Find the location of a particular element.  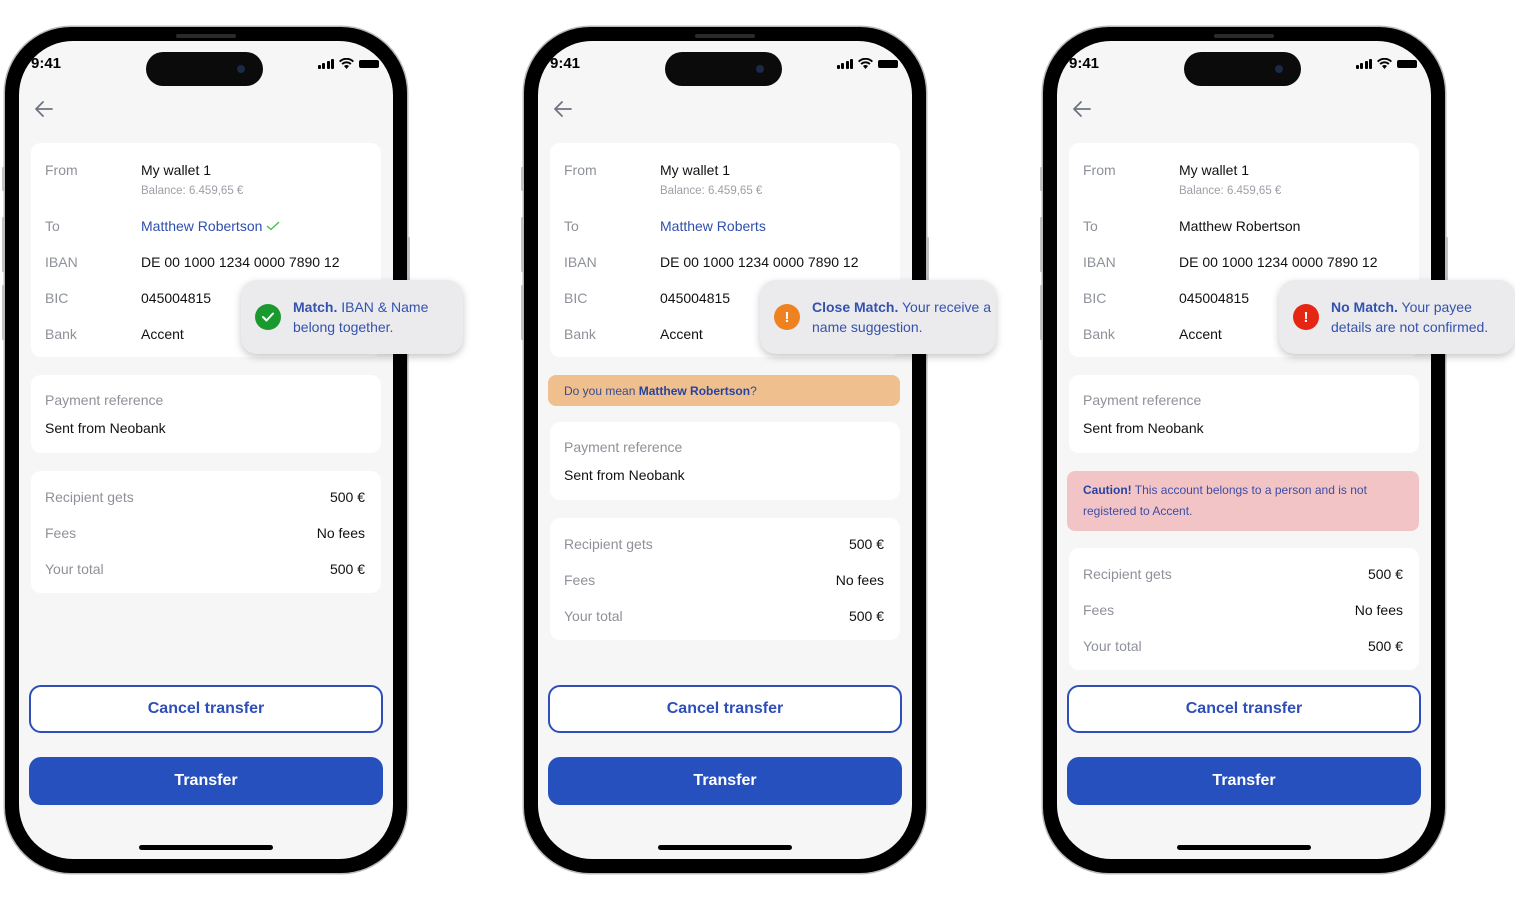

match-toast: Match. IBAN & Name belong together. is located at coordinates (352, 317).